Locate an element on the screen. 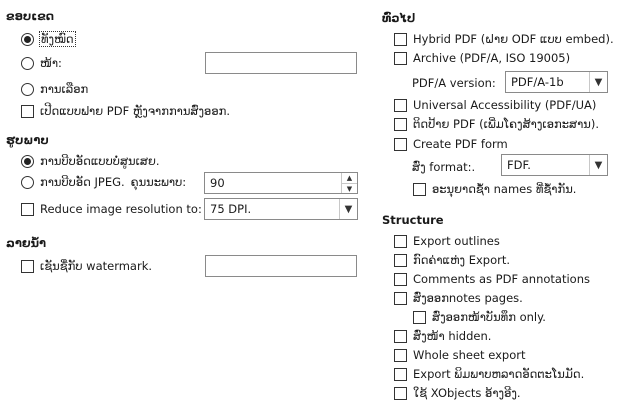  allow-duplicate-names-label: ອະນຸຍາດຊ້ຳ names ທີ່ຊ້ຳກັນ. is located at coordinates (504, 189).